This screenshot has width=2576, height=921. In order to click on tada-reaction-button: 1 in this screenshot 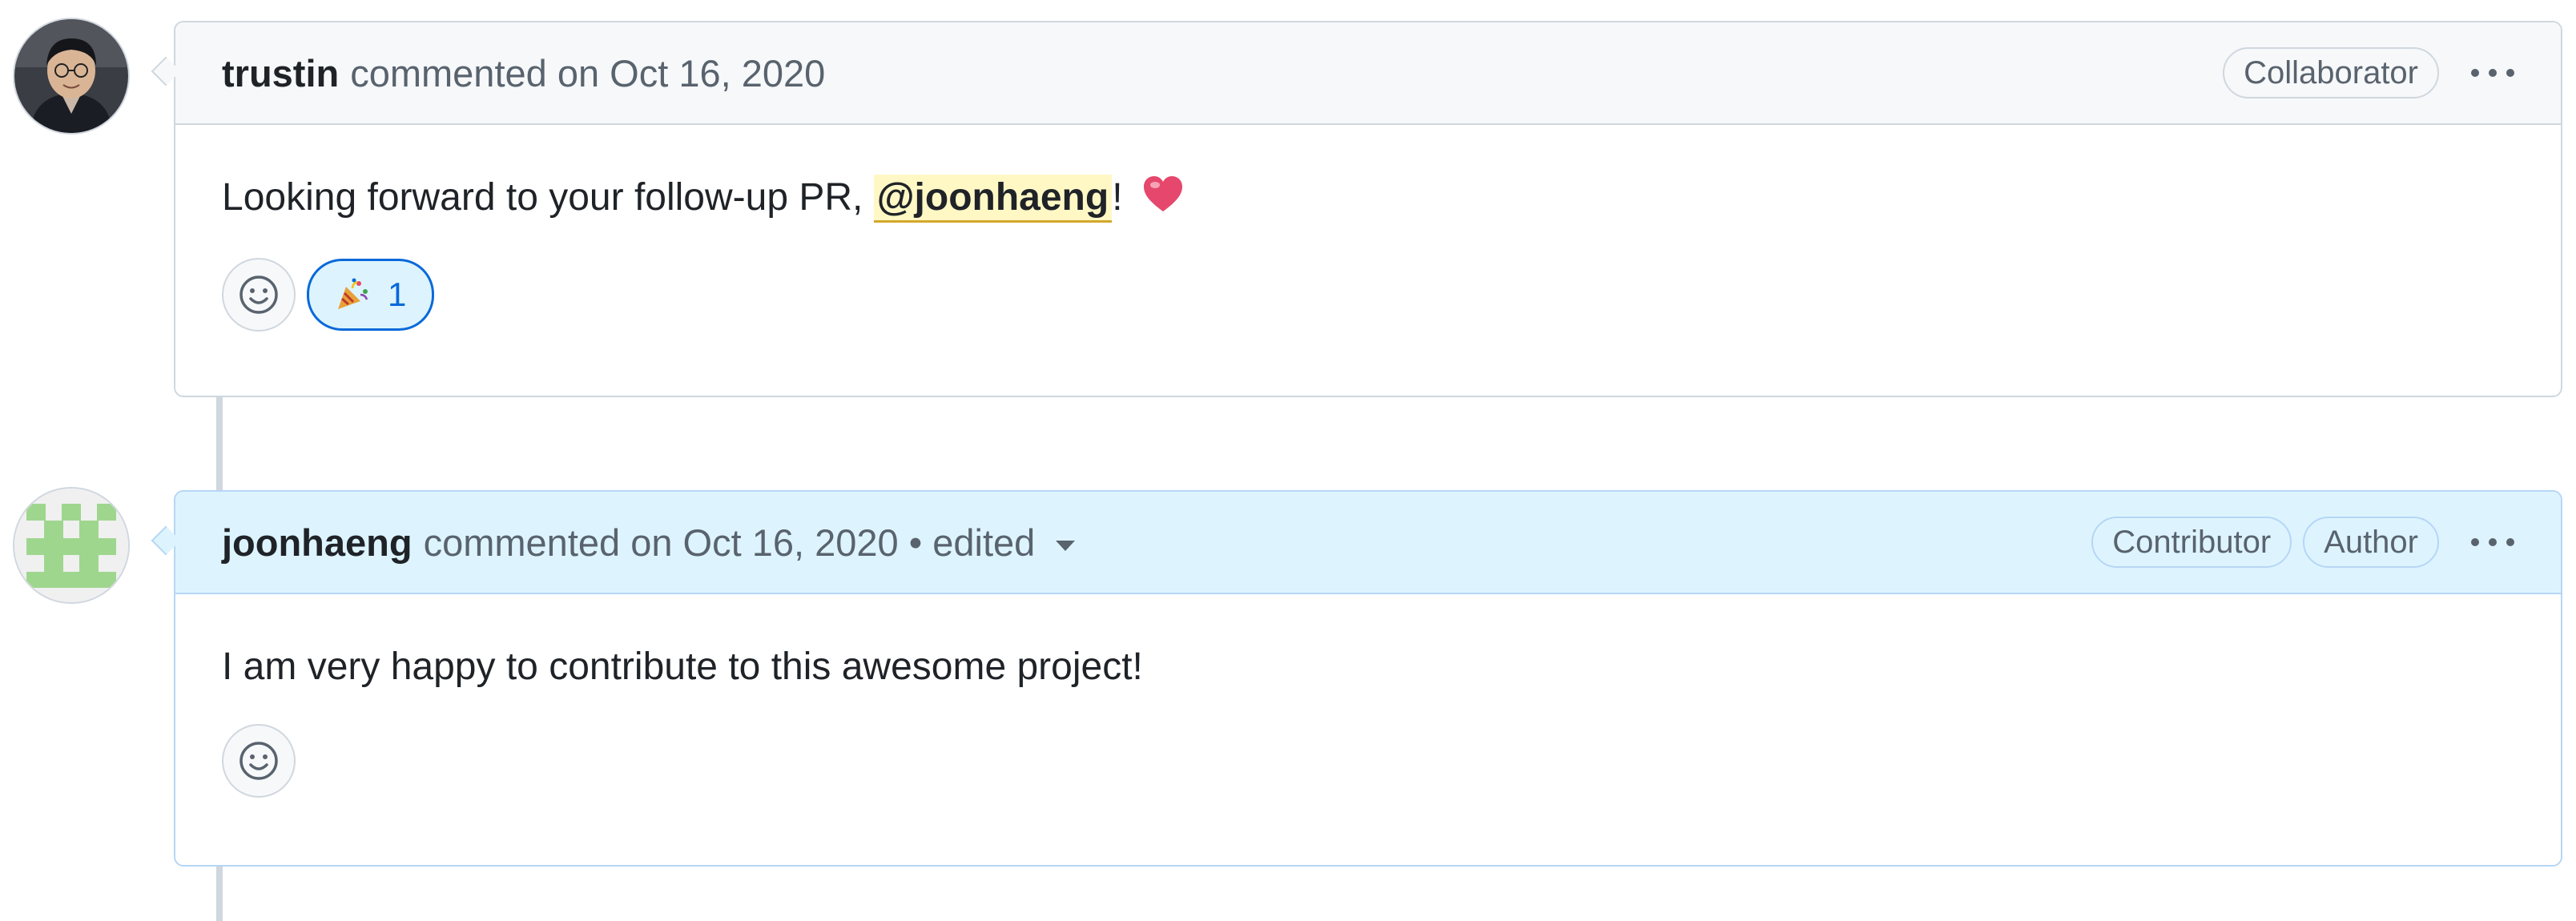, I will do `click(371, 295)`.